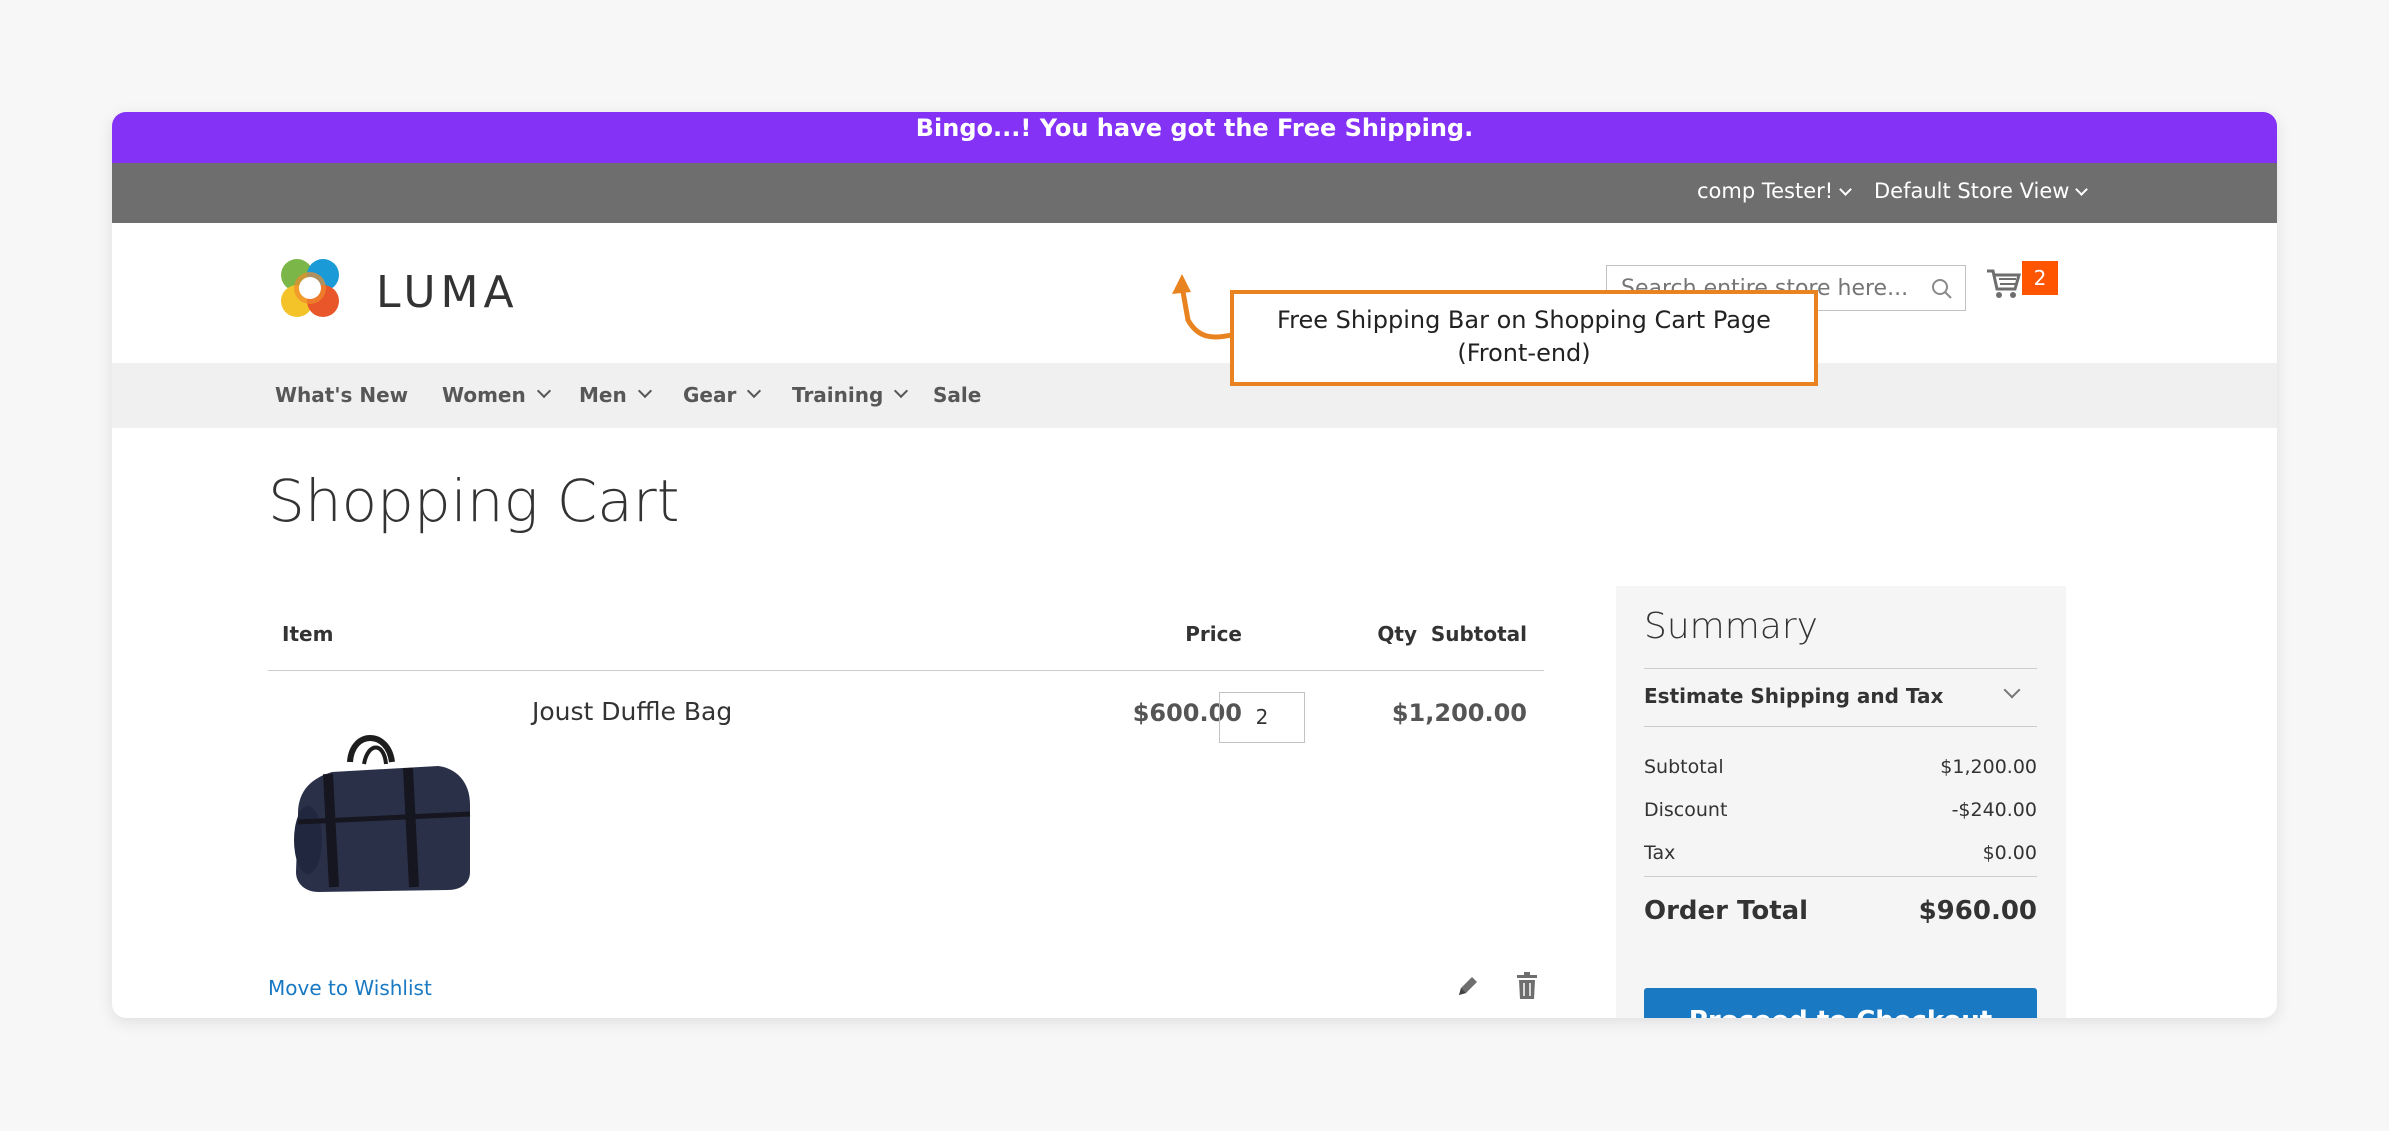  I want to click on nav-item-label: What's New, so click(342, 395).